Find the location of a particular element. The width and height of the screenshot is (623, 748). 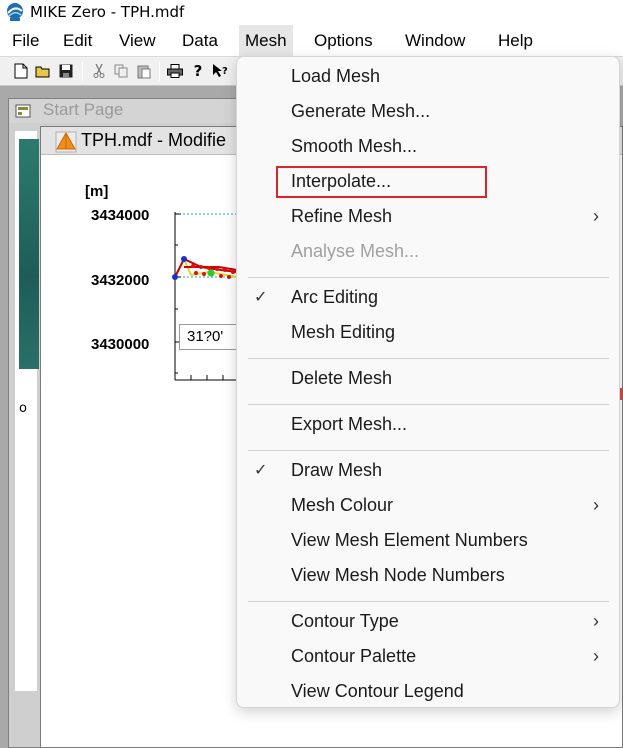

menu-item-label: Contour Palette is located at coordinates (354, 656).